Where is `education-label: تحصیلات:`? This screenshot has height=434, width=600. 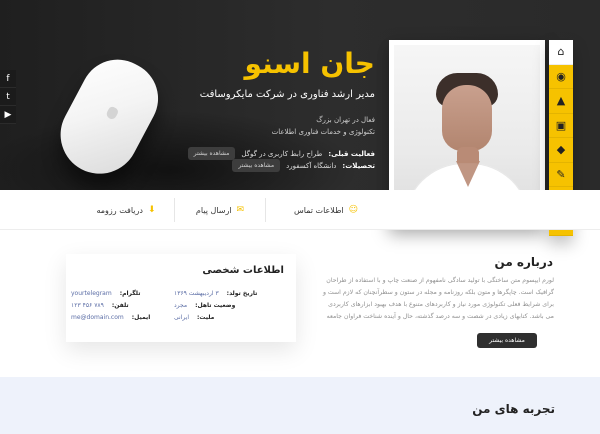
education-label: تحصیلات: is located at coordinates (358, 165).